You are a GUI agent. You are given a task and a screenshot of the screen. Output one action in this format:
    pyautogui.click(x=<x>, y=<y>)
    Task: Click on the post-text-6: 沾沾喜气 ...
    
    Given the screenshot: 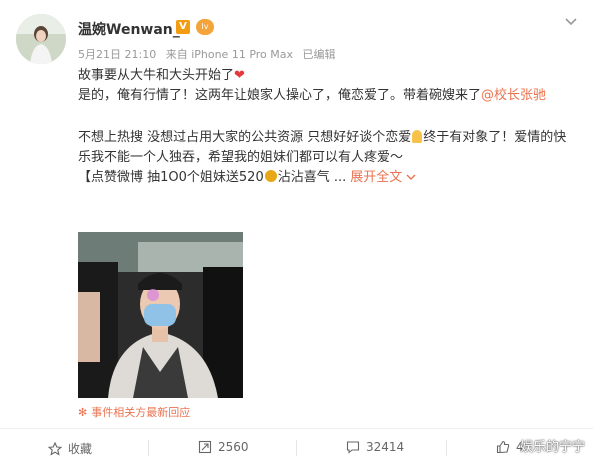 What is the action you would take?
    pyautogui.click(x=312, y=177)
    